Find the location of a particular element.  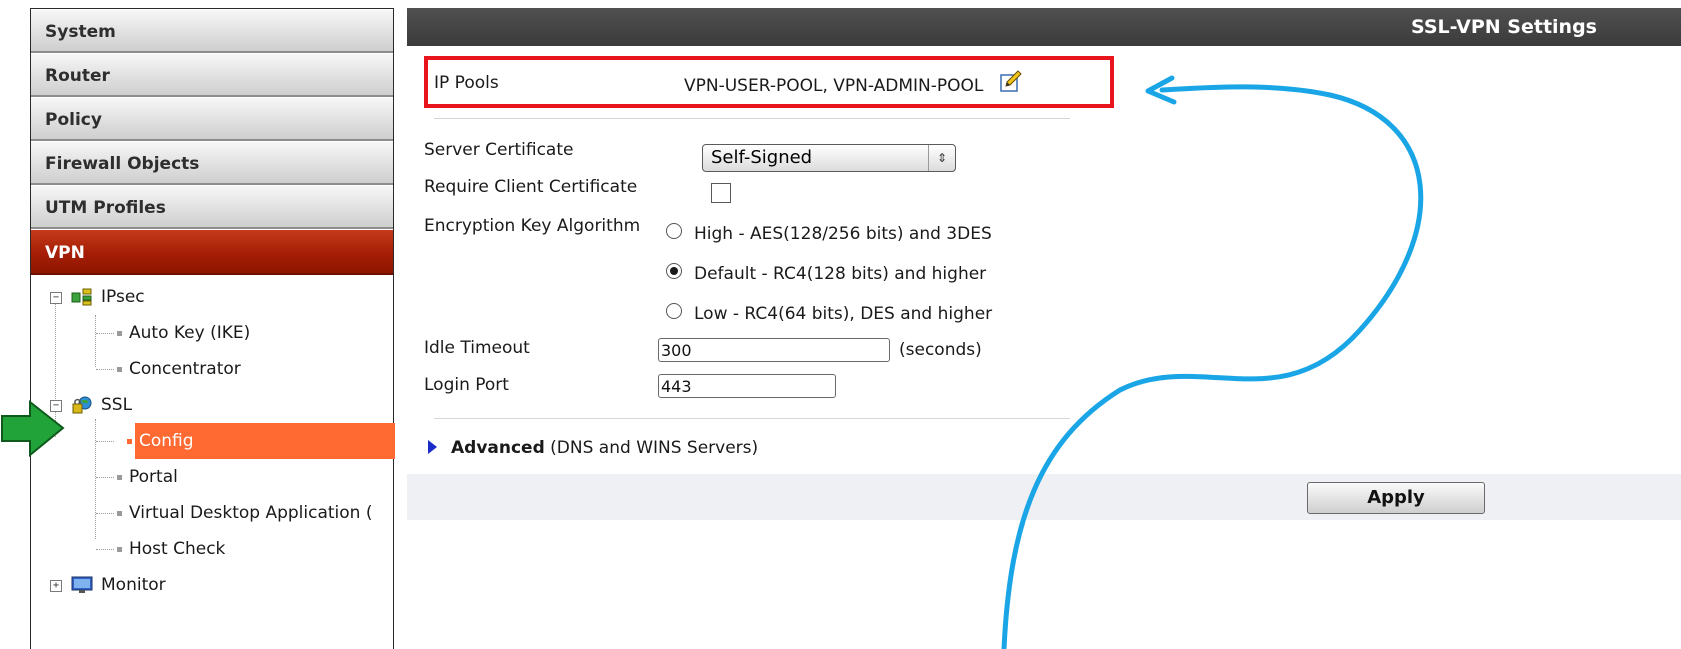

ip-pools-label: IP Pools is located at coordinates (466, 83).